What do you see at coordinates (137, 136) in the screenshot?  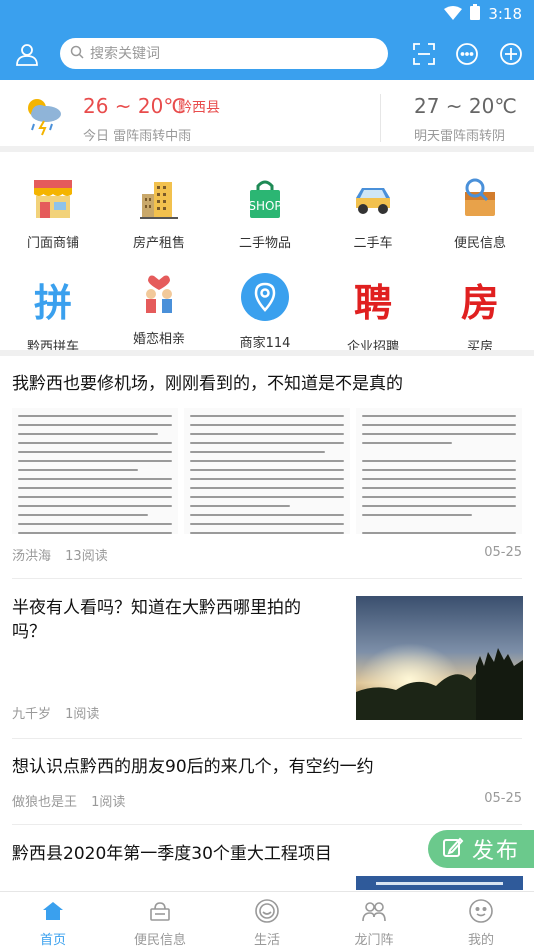 I see `today-weather-desc: 今日 雷阵雨转中雨` at bounding box center [137, 136].